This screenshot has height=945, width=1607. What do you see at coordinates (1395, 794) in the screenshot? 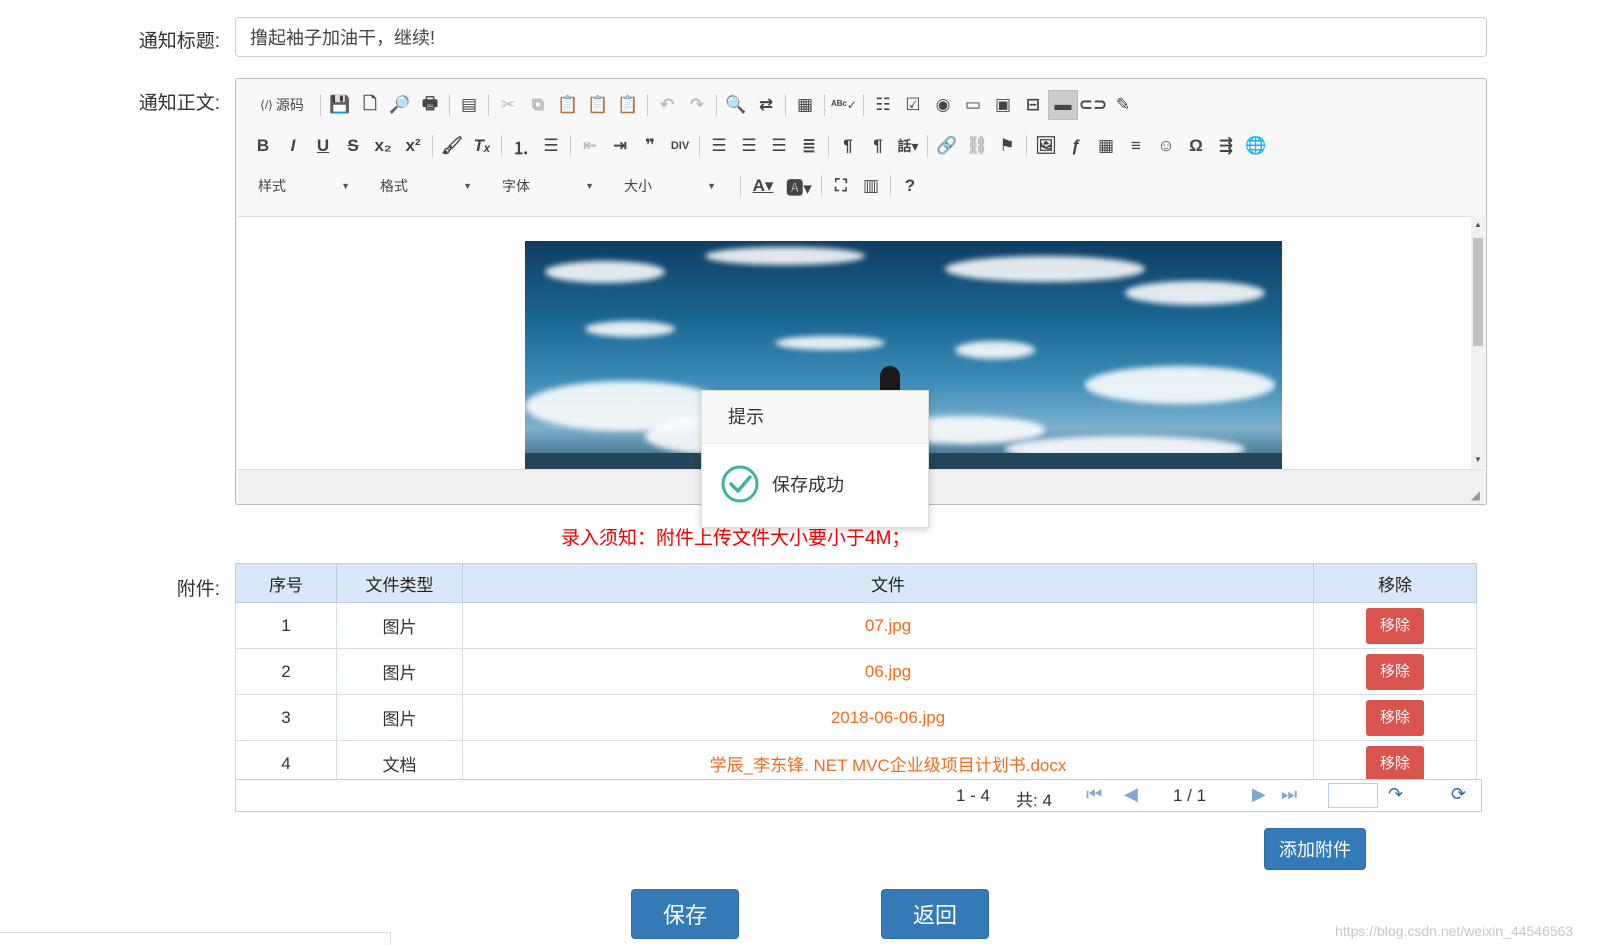
I see `go-page-icon: ↷` at bounding box center [1395, 794].